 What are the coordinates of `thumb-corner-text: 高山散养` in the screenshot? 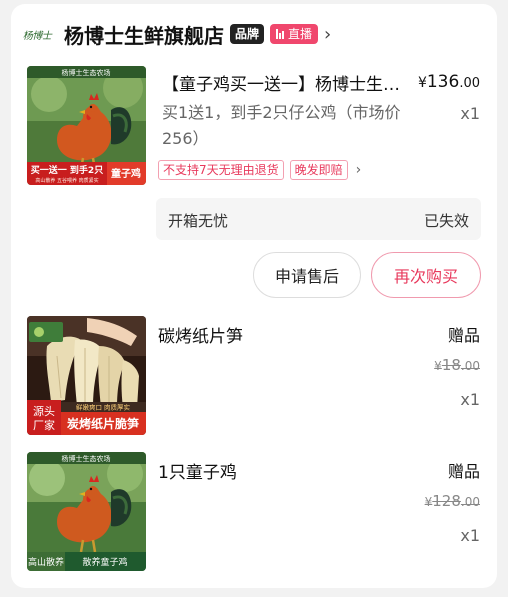 It's located at (46, 562).